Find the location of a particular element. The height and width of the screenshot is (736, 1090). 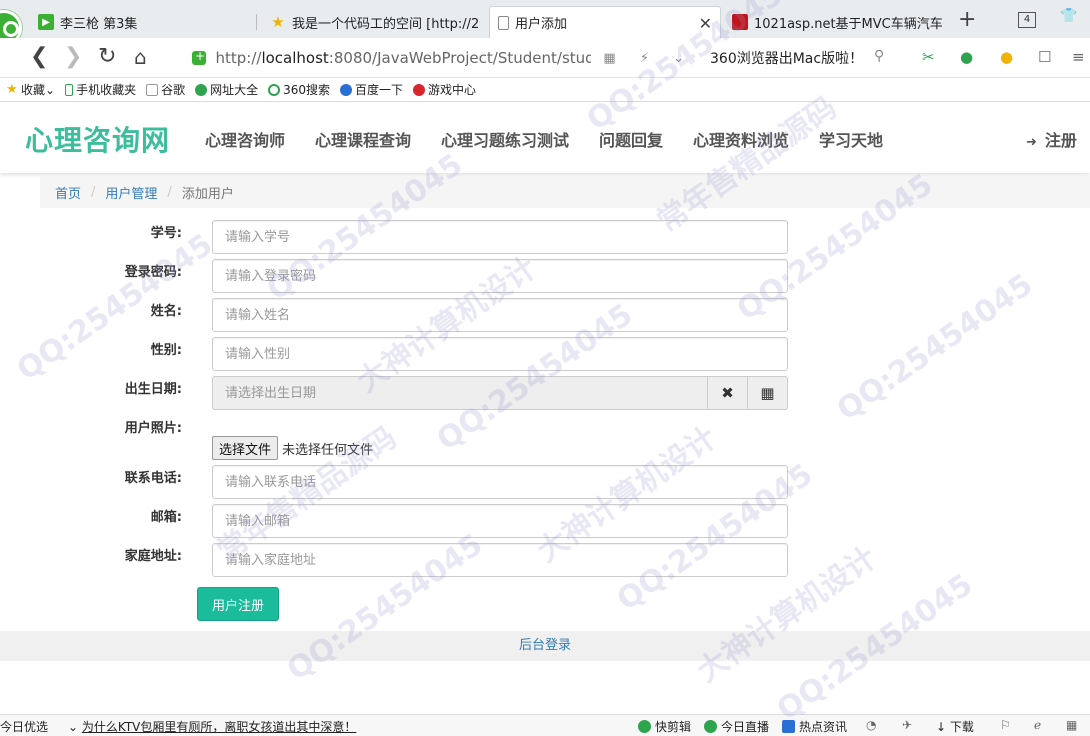

register-link: ➜ 注册 is located at coordinates (1051, 139).